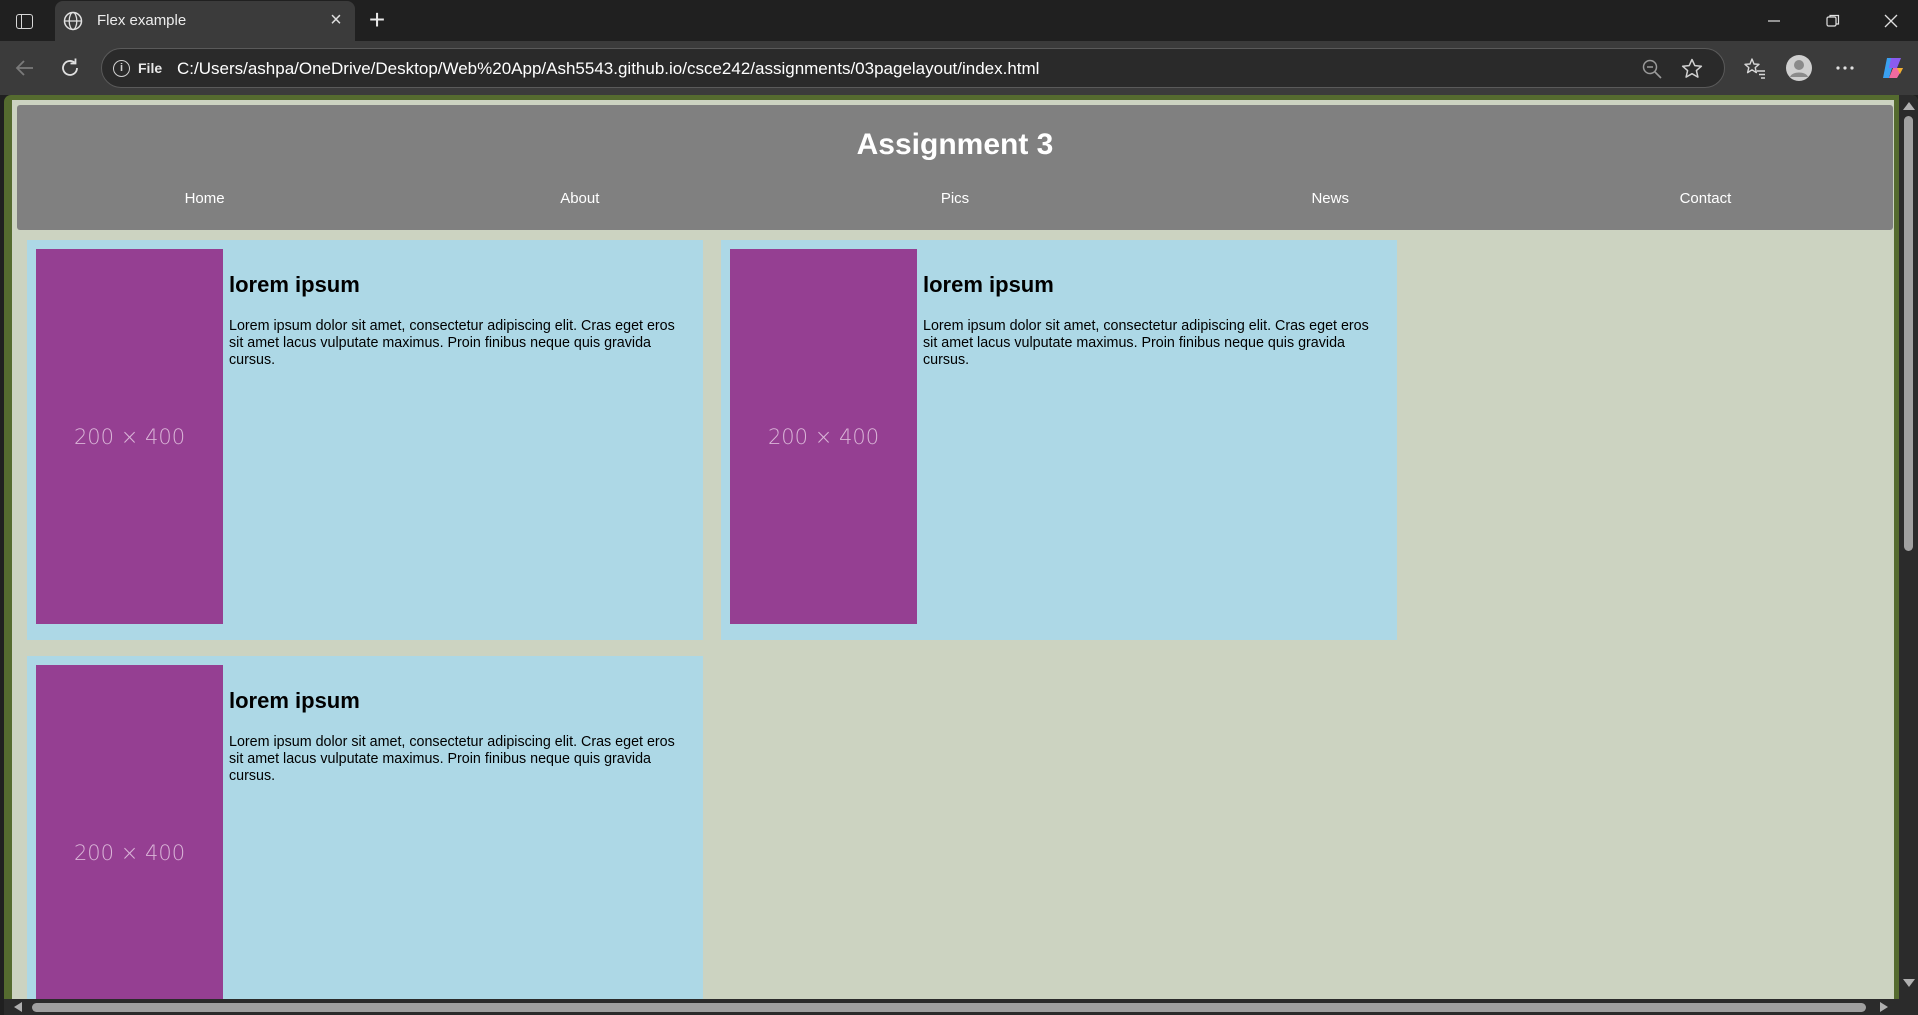 The image size is (1918, 1015). Describe the element at coordinates (377, 20) in the screenshot. I see `new-tab-button: +` at that location.